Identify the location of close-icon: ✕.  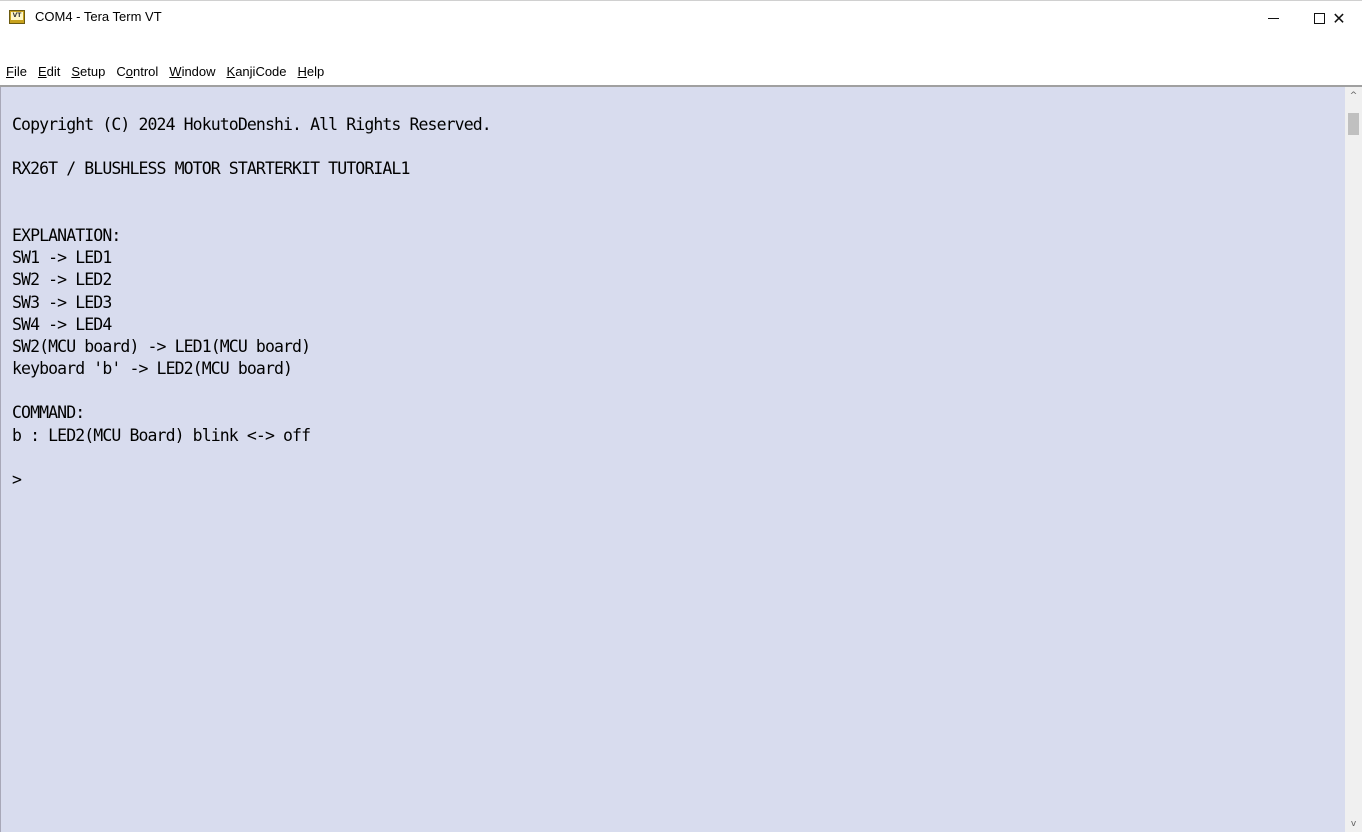
(1339, 18).